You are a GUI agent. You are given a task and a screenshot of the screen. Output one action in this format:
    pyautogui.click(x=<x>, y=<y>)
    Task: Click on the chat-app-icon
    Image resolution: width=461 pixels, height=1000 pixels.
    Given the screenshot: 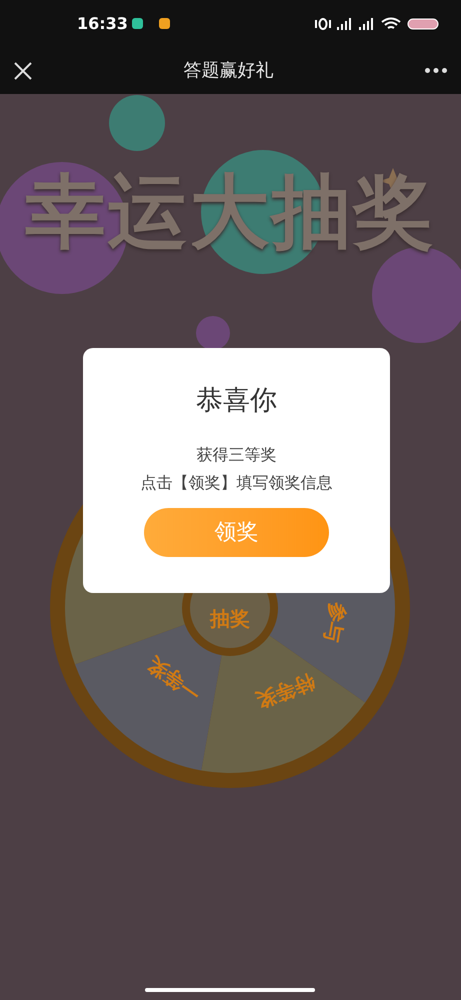 What is the action you would take?
    pyautogui.click(x=137, y=23)
    